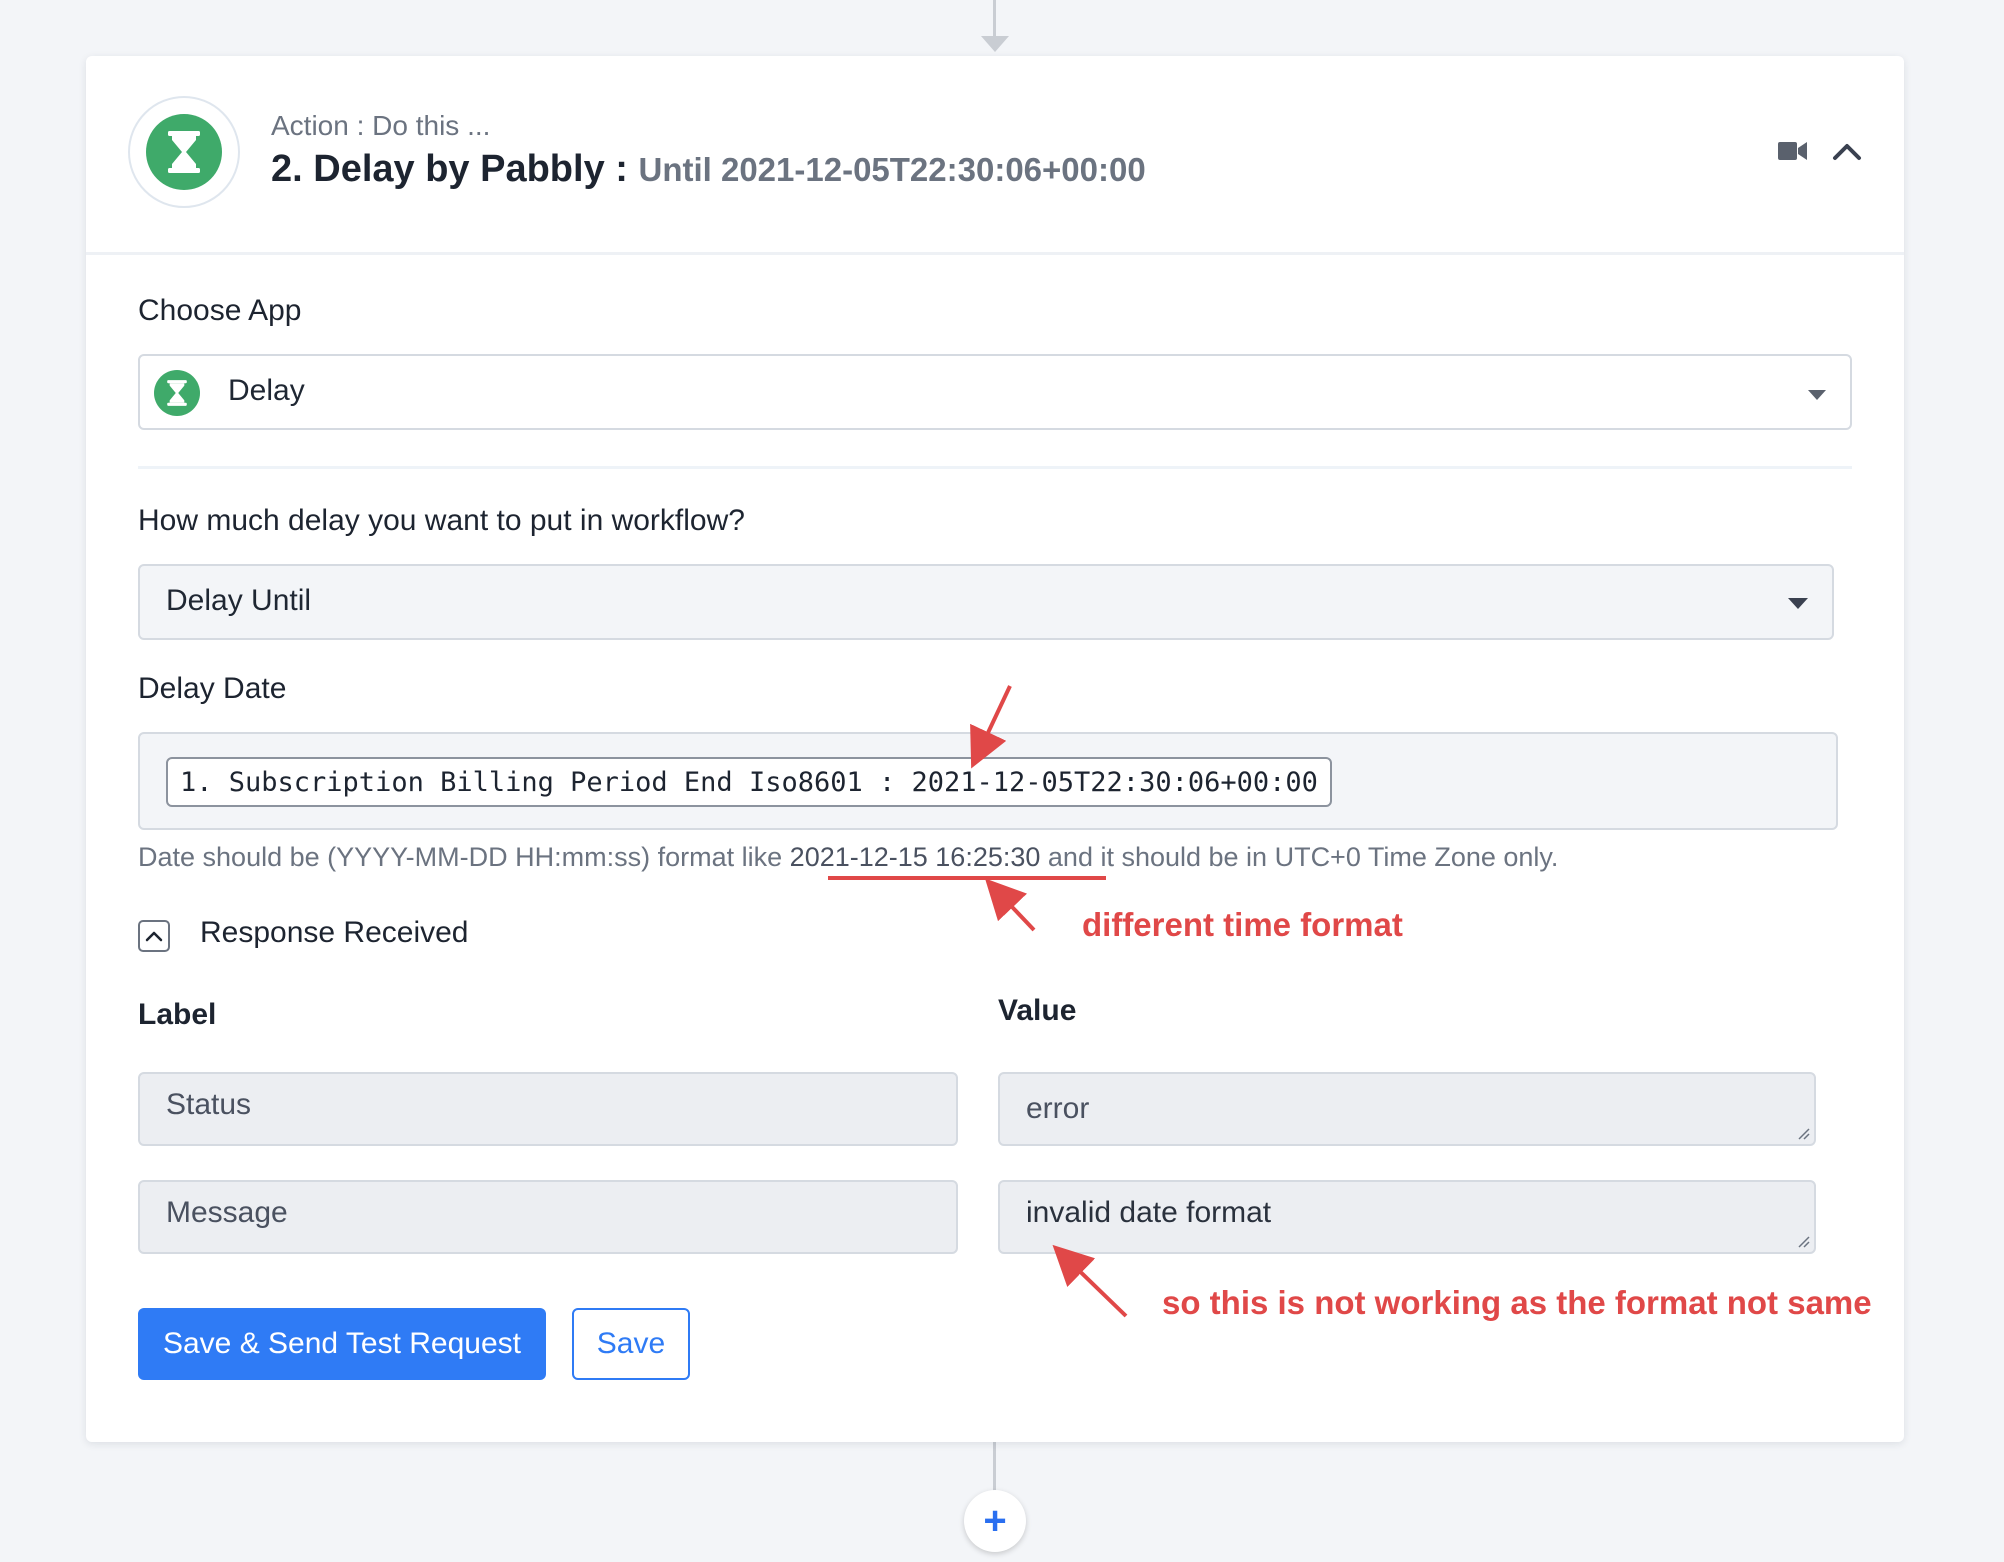 The image size is (2004, 1562). Describe the element at coordinates (1010, 905) in the screenshot. I see `annotation-arrow-example` at that location.